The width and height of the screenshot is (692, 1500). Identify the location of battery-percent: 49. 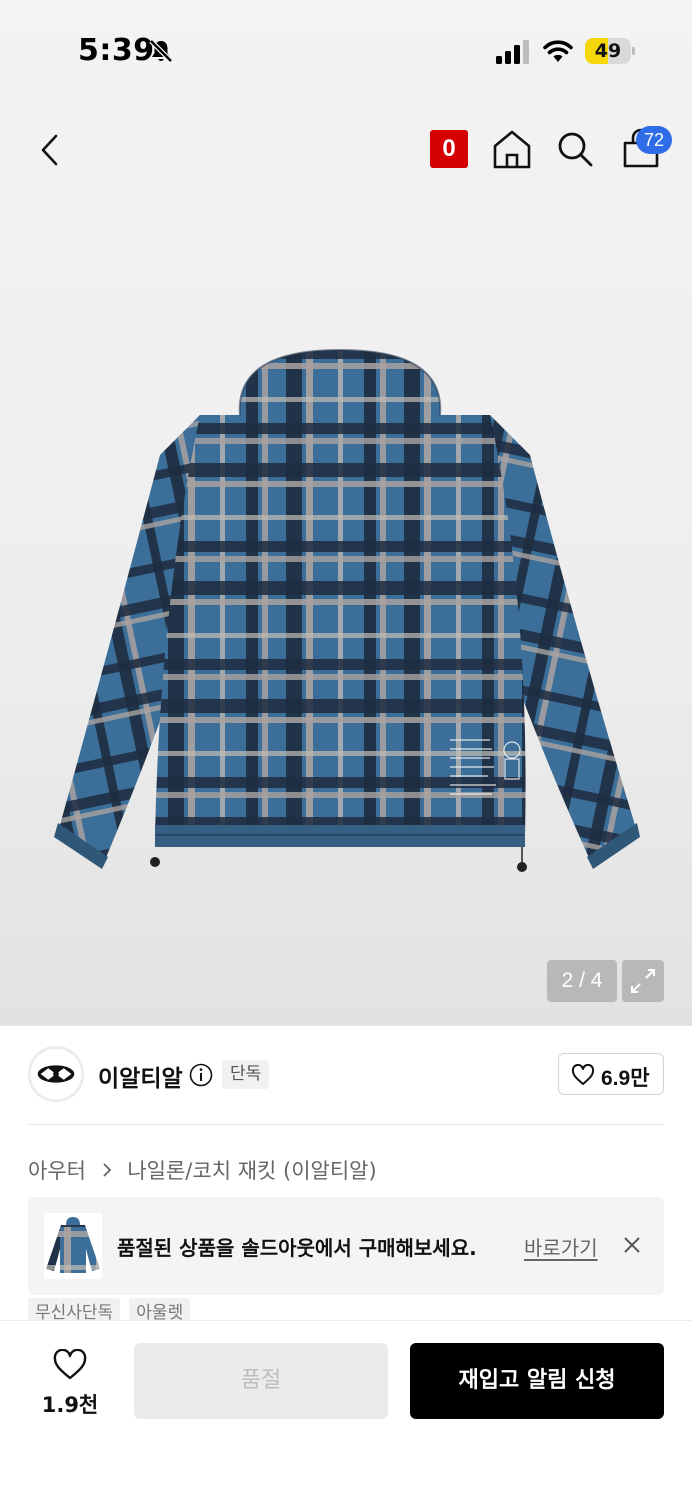
(608, 51).